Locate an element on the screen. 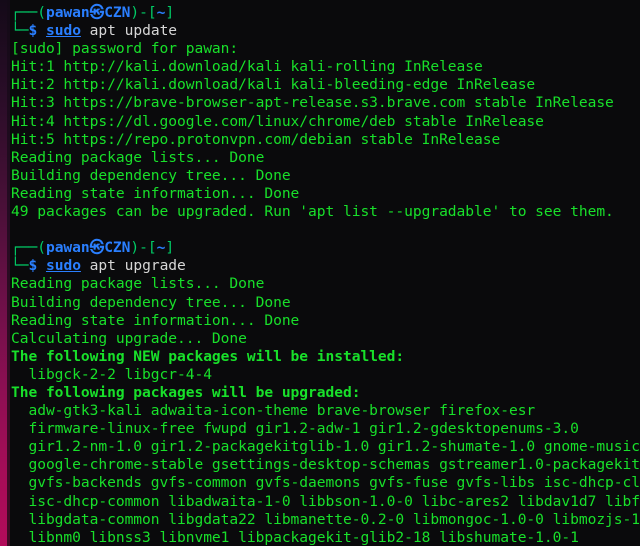  output-line: libgck-2-2 libgcr-4-4 is located at coordinates (111, 374).